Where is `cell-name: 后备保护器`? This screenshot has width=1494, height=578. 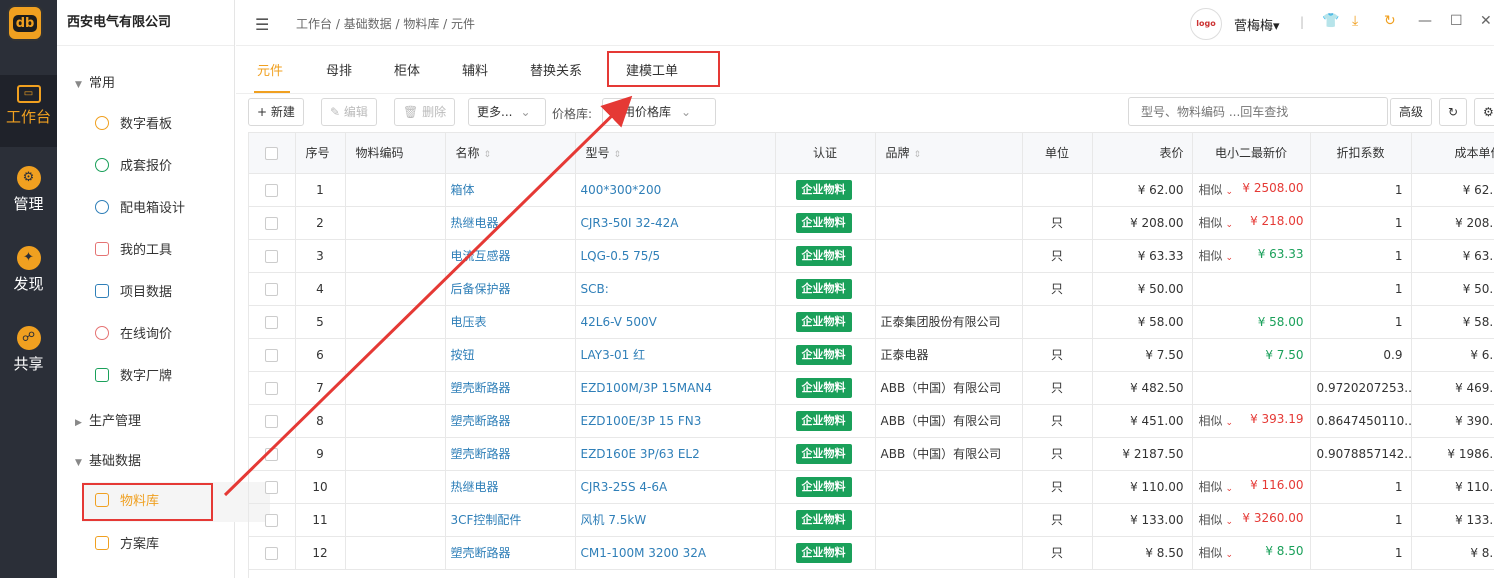
cell-name: 后备保护器 is located at coordinates (510, 289).